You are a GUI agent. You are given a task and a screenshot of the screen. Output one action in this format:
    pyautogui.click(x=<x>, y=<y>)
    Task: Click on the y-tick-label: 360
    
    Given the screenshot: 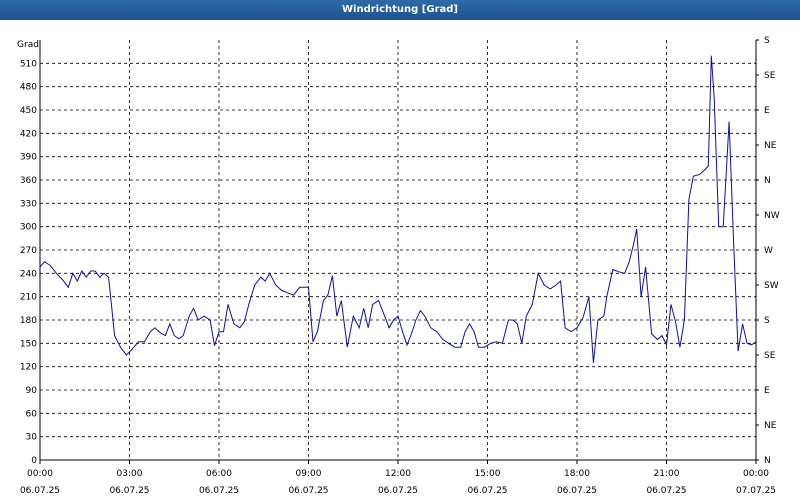 What is the action you would take?
    pyautogui.click(x=28, y=181)
    